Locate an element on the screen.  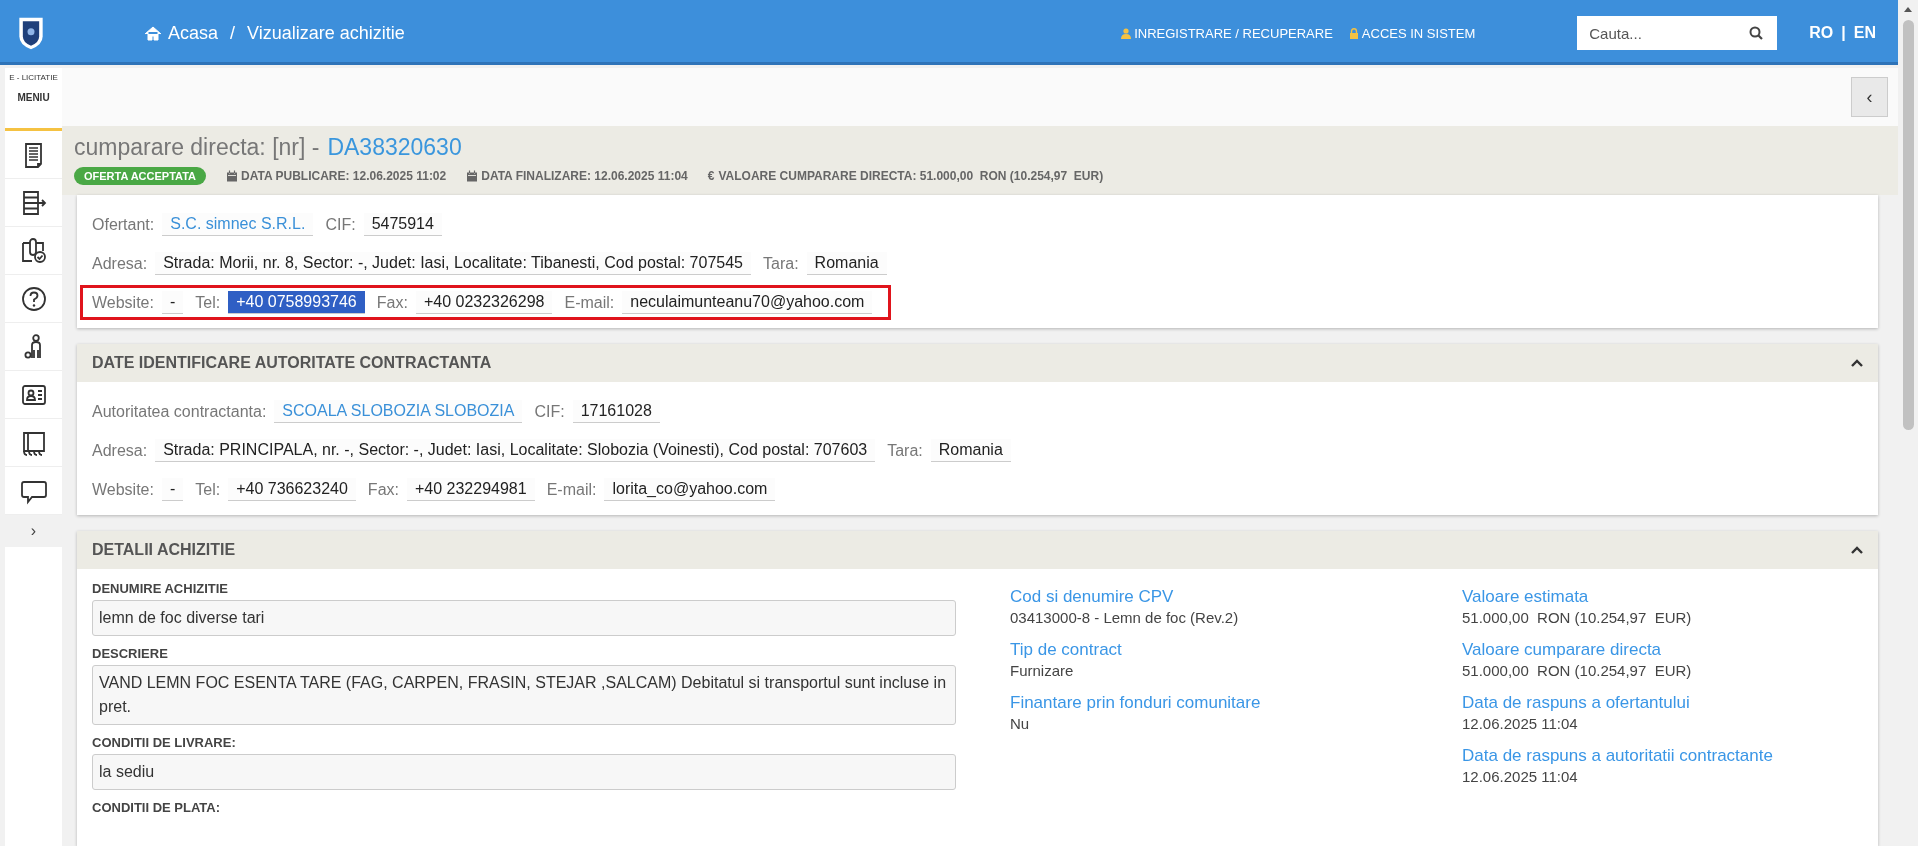
section-header: DETALII ACHIZITIE is located at coordinates (977, 550).